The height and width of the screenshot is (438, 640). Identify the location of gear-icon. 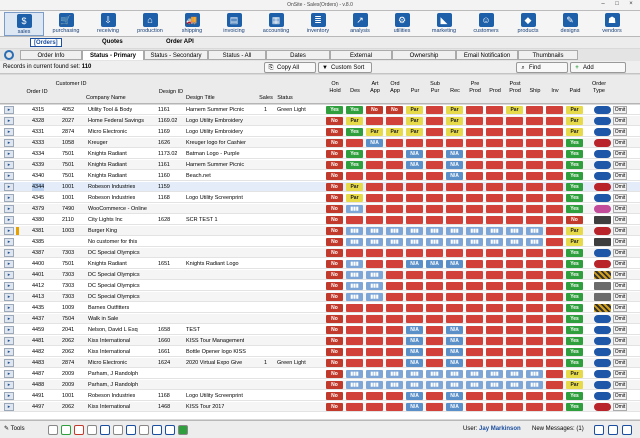
(170, 430).